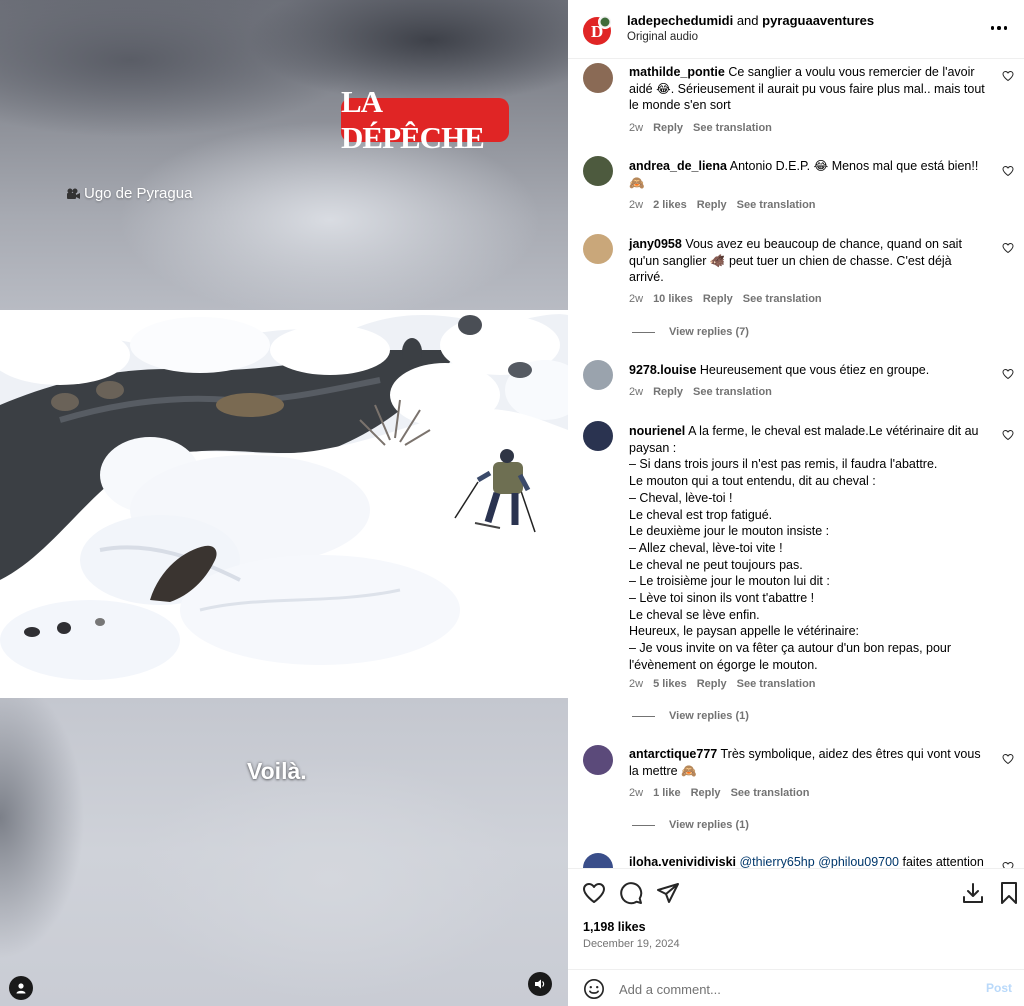 The height and width of the screenshot is (1006, 1024). I want to click on comment-username: antarctique777, so click(673, 754).